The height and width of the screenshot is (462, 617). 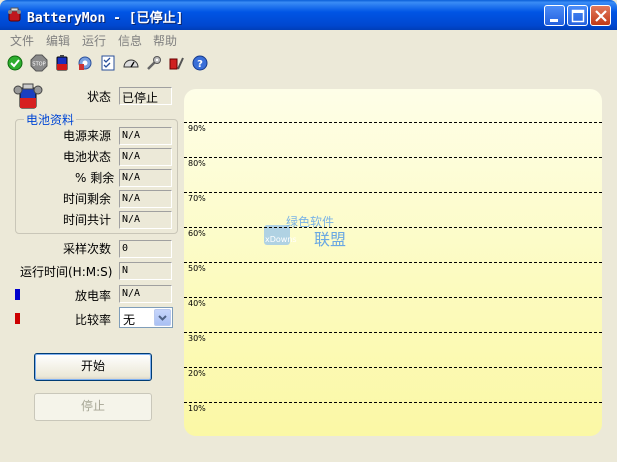 I want to click on runtime-value: N, so click(x=145, y=271).